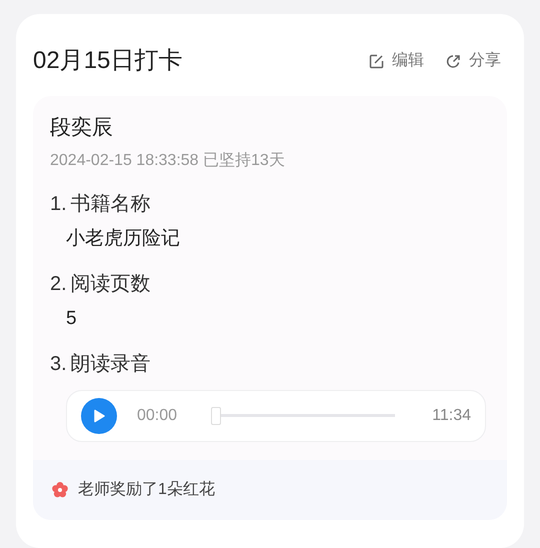 This screenshot has height=548, width=540. What do you see at coordinates (58, 204) in the screenshot?
I see `question-number: 1.` at bounding box center [58, 204].